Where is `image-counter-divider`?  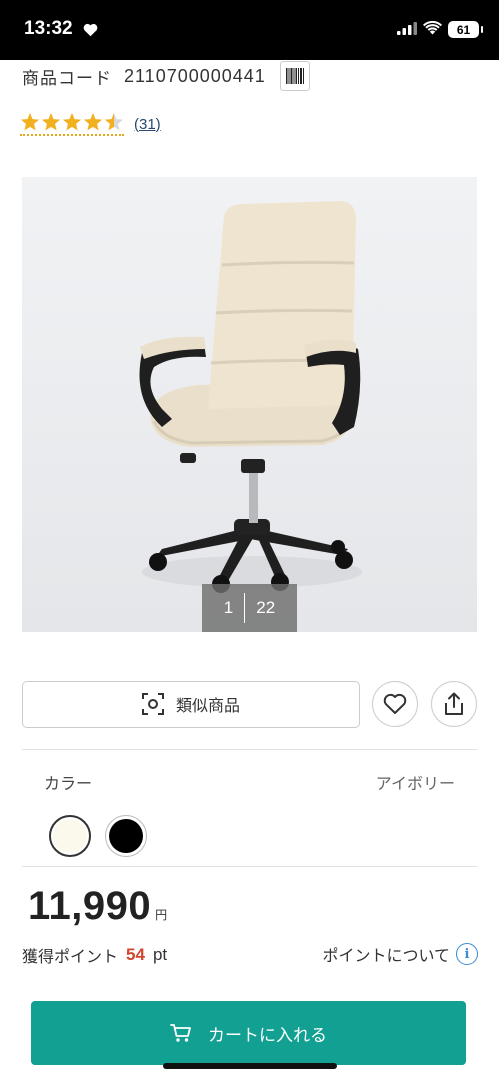
image-counter-divider is located at coordinates (245, 608).